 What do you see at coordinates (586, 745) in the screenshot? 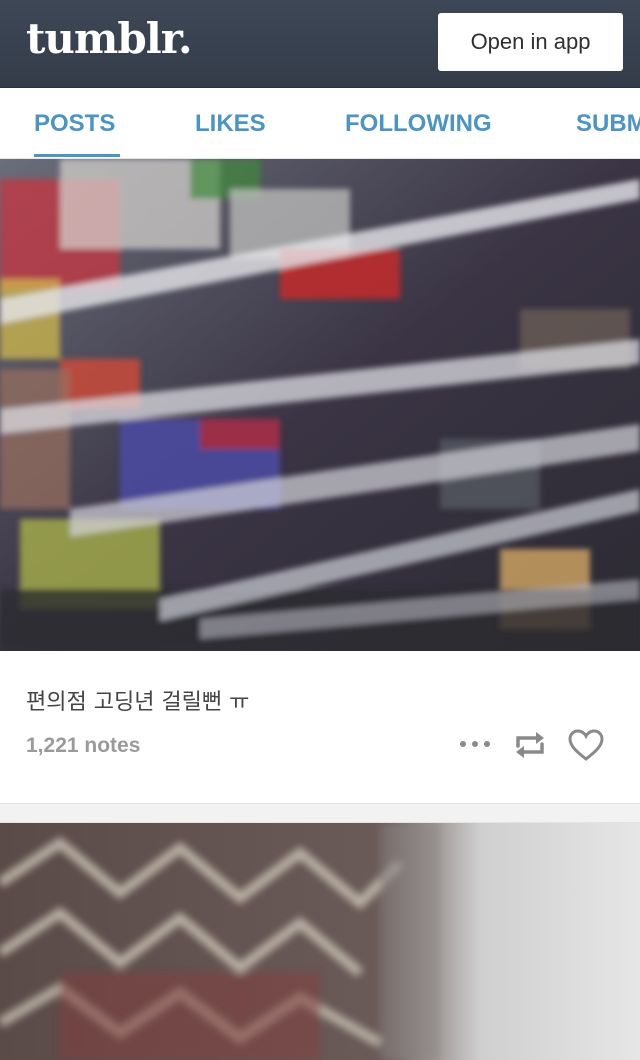
I see `heart-icon` at bounding box center [586, 745].